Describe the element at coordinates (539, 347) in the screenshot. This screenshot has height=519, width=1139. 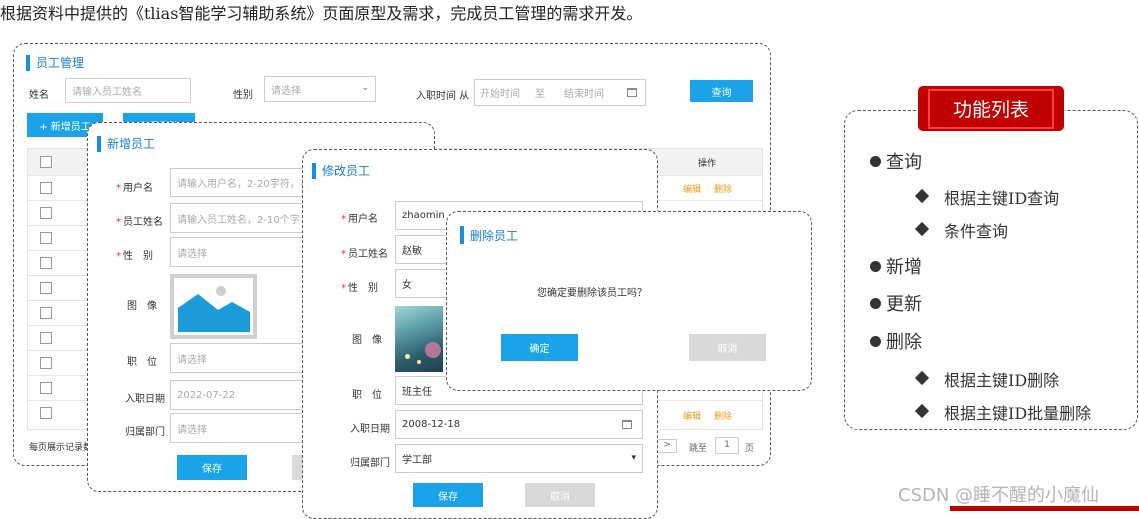
I see `delete-confirm-button: 确定` at that location.